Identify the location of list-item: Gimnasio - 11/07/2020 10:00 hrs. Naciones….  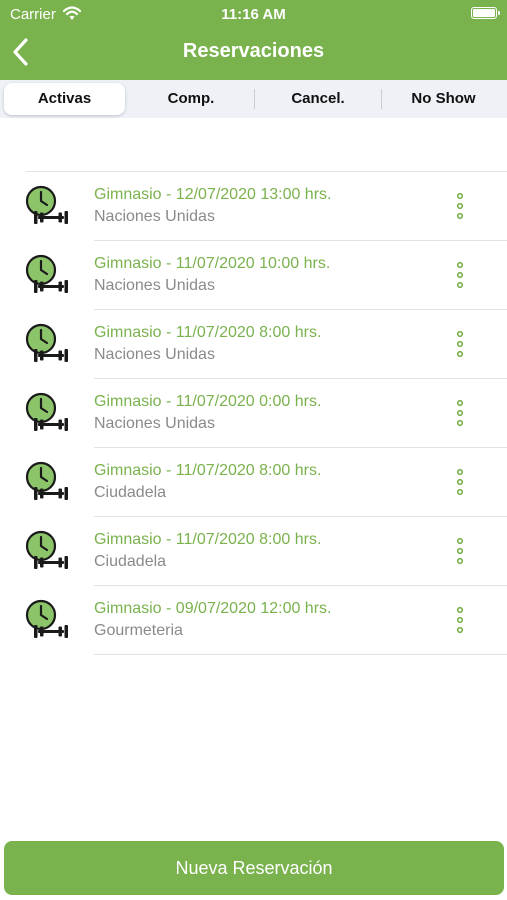
(253, 275).